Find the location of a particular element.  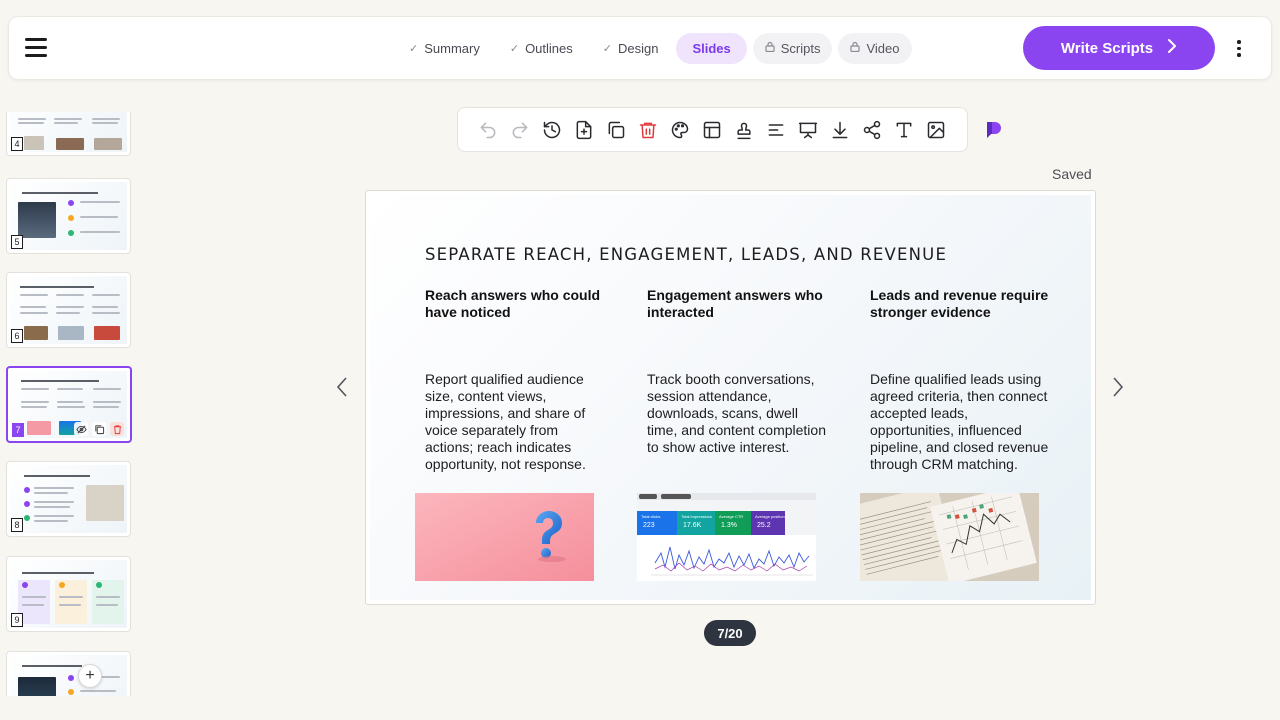

tile-value: 1.3% is located at coordinates (729, 525).